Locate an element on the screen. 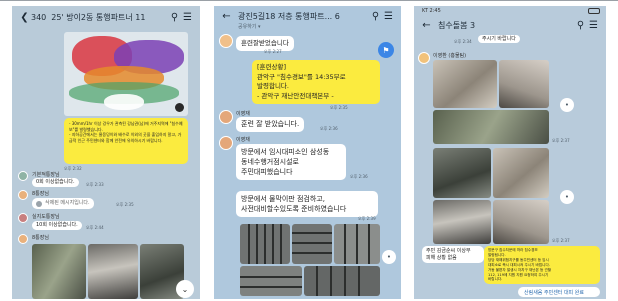  message-time: 오후 2:27 is located at coordinates (273, 51).